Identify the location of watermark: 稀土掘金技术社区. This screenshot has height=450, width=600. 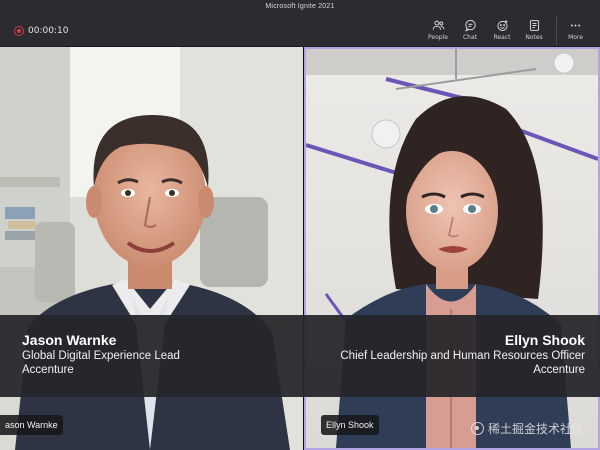
(527, 428).